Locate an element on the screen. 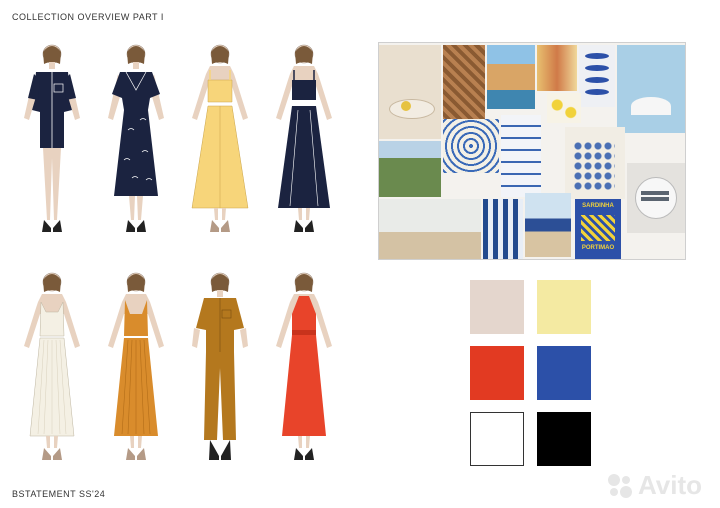  figure-red-halter-dress is located at coordinates (304, 366).